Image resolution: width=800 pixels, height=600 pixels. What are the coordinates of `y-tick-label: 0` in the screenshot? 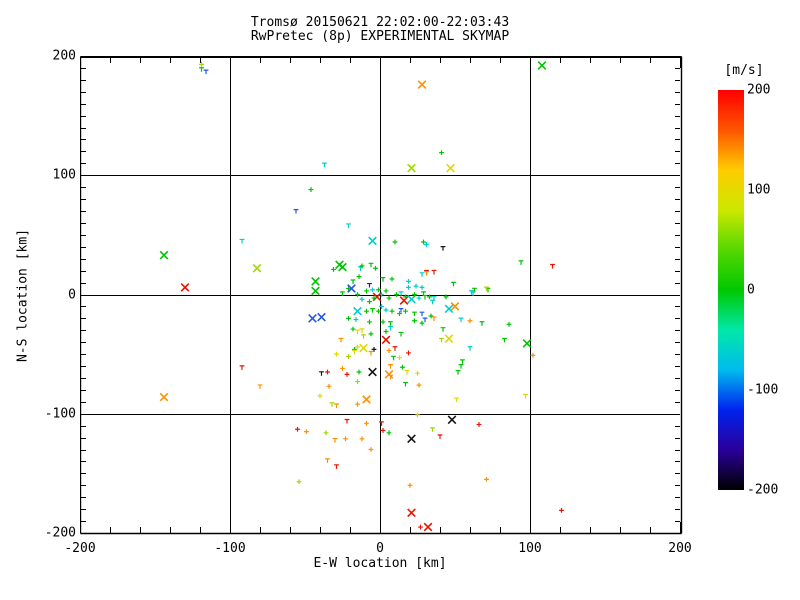 It's located at (72, 294).